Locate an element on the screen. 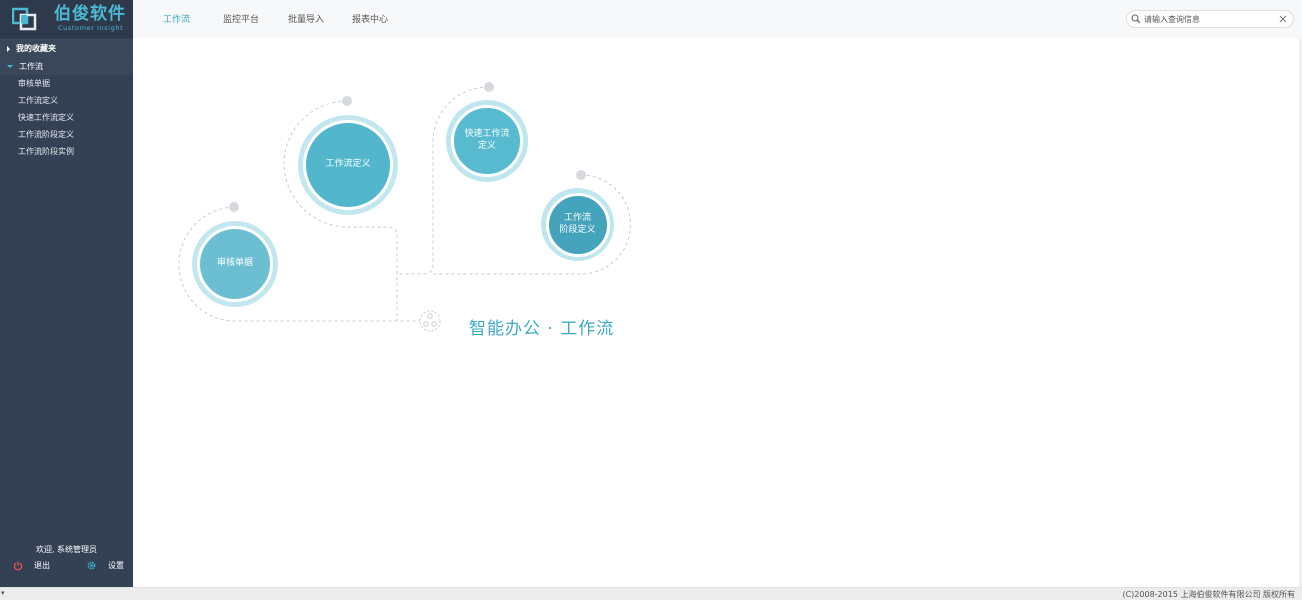 Image resolution: width=1302 pixels, height=600 pixels. tab-workflow: 工作流 is located at coordinates (176, 18).